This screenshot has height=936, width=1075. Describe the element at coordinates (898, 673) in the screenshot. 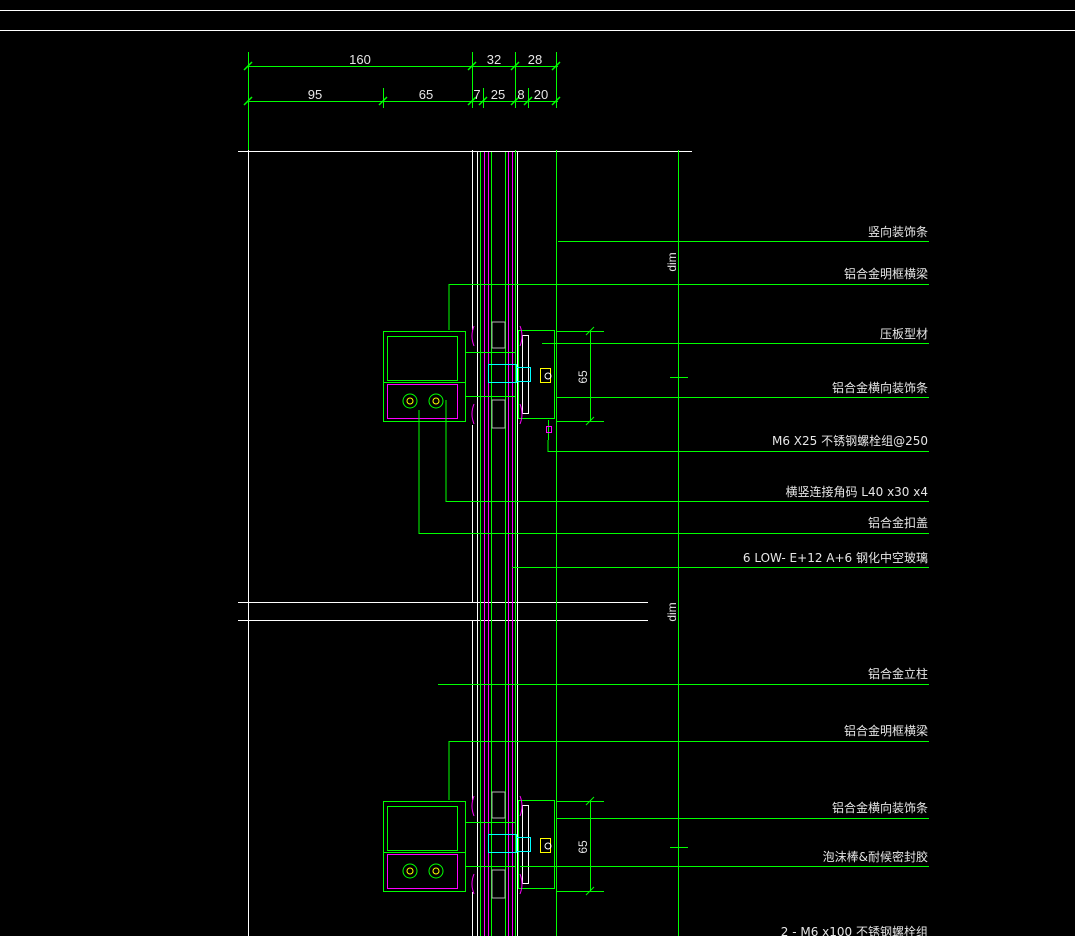

I see `label-mullion: 铝合金立柱` at that location.